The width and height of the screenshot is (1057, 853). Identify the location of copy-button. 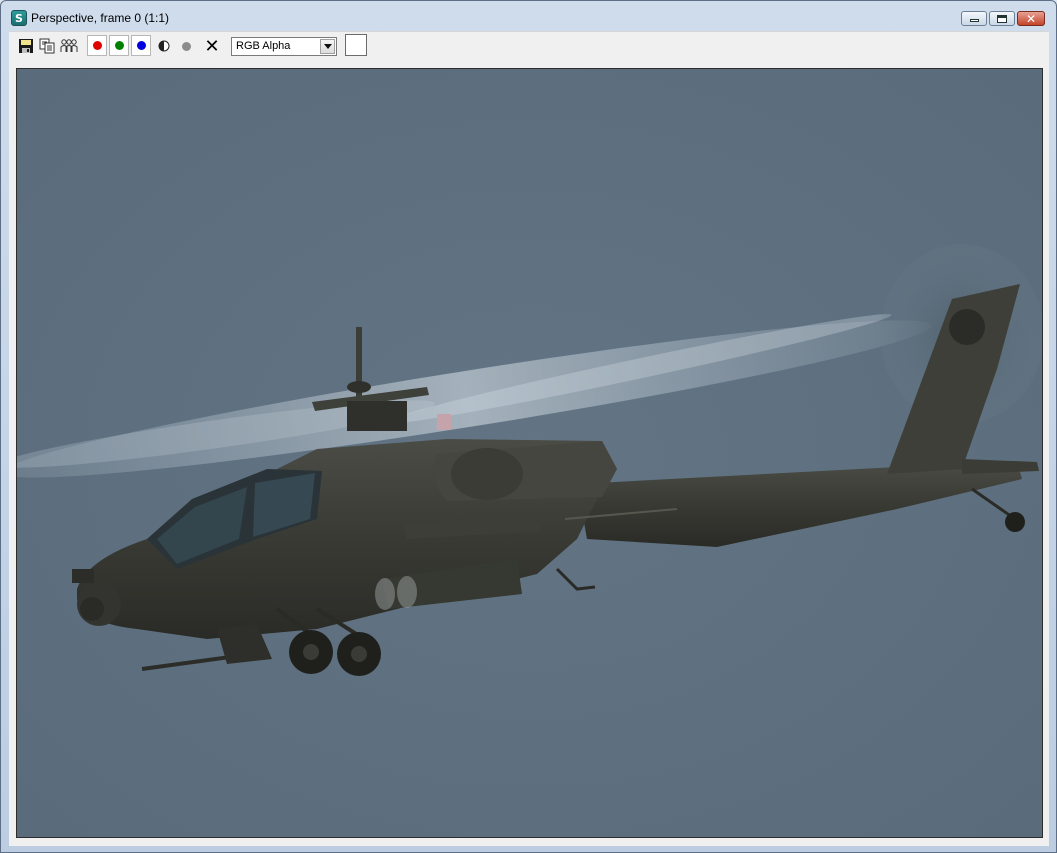
(47, 46).